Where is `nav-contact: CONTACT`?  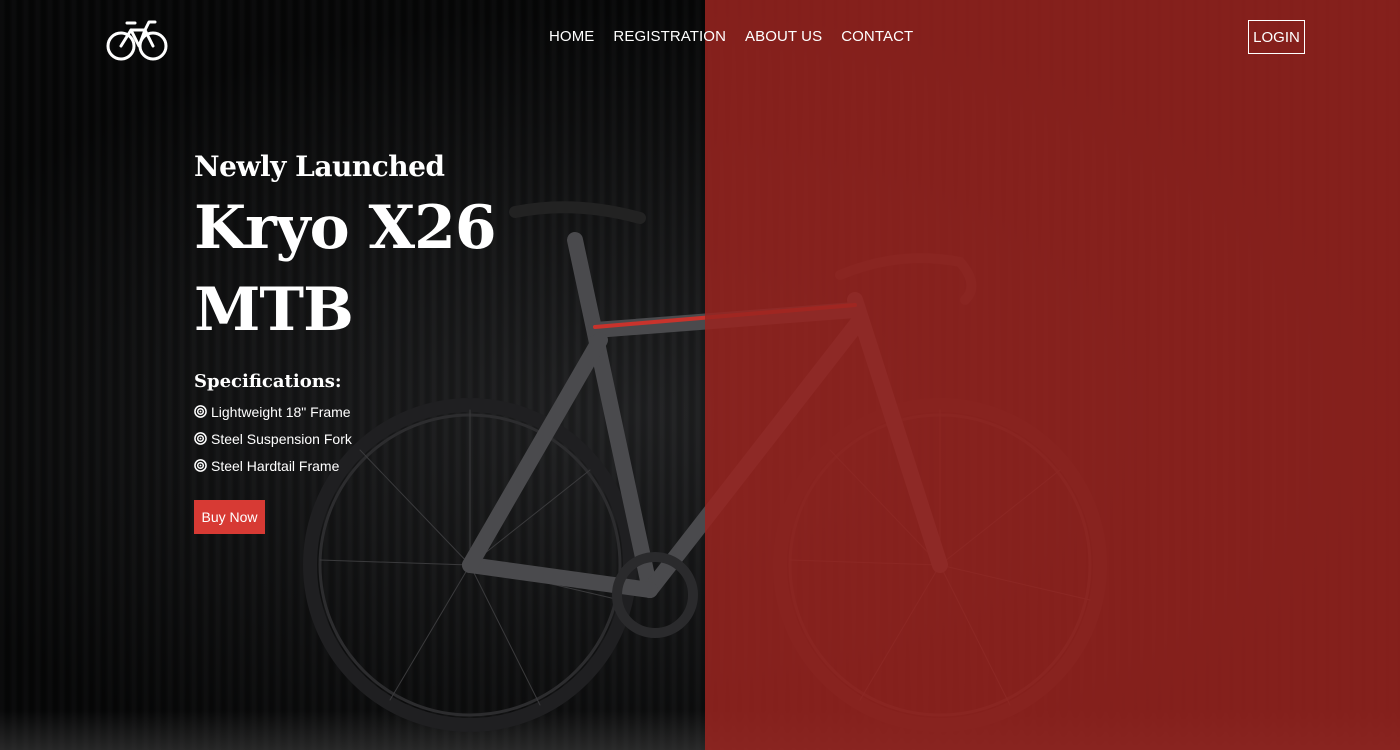
nav-contact: CONTACT is located at coordinates (877, 36).